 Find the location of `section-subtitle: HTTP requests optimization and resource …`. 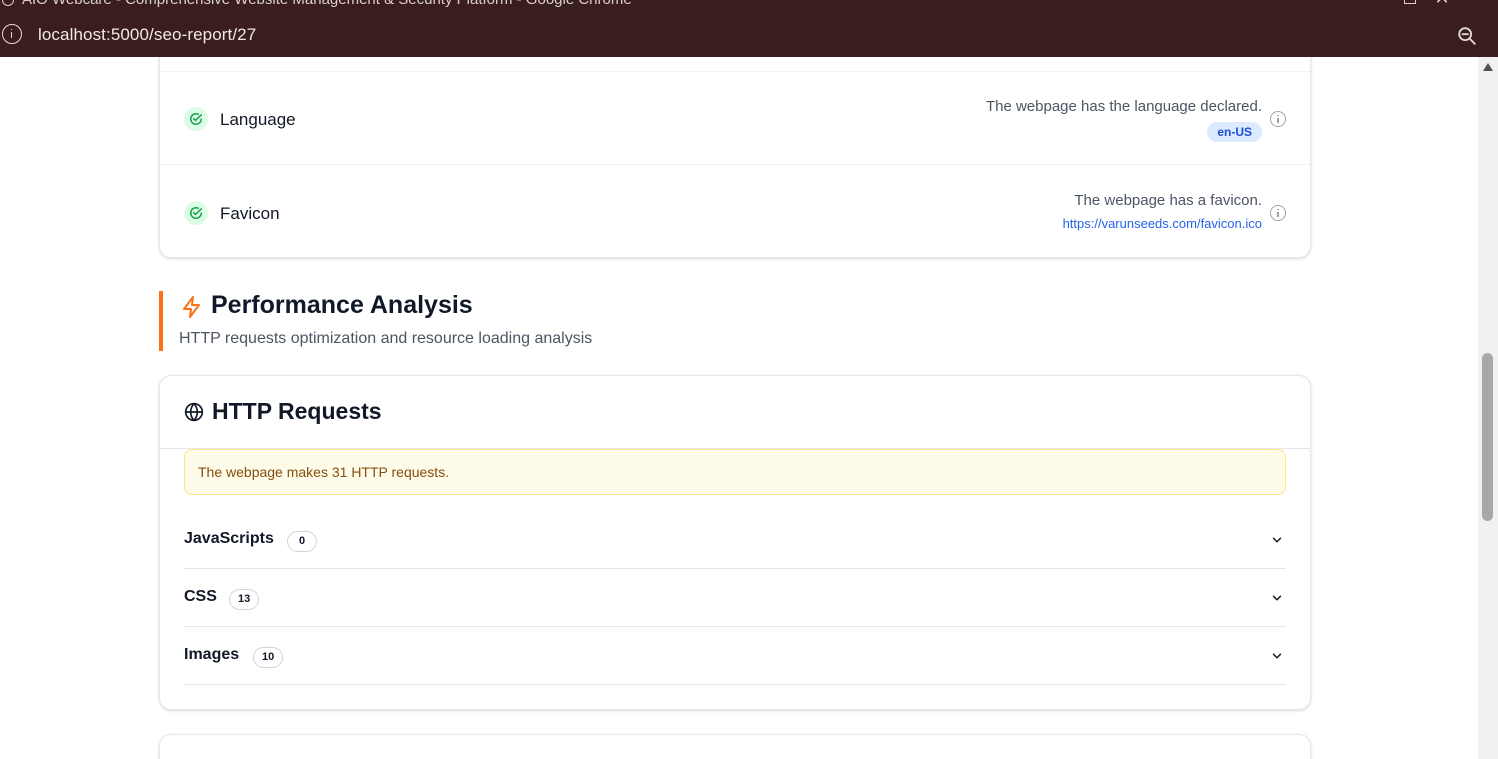

section-subtitle: HTTP requests optimization and resource … is located at coordinates (386, 338).